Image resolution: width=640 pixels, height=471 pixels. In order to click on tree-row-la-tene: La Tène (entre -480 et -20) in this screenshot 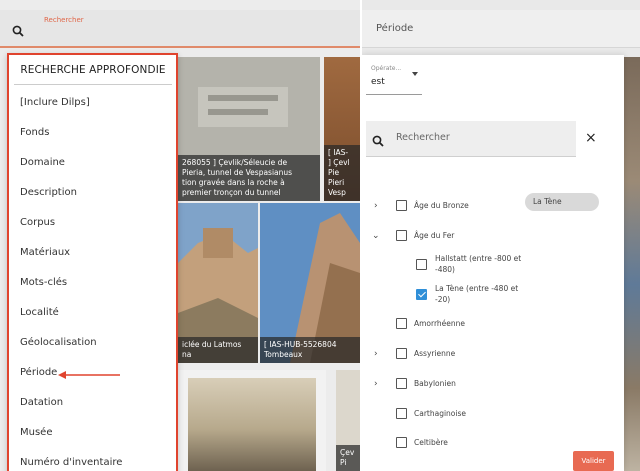, I will do `click(482, 296)`.